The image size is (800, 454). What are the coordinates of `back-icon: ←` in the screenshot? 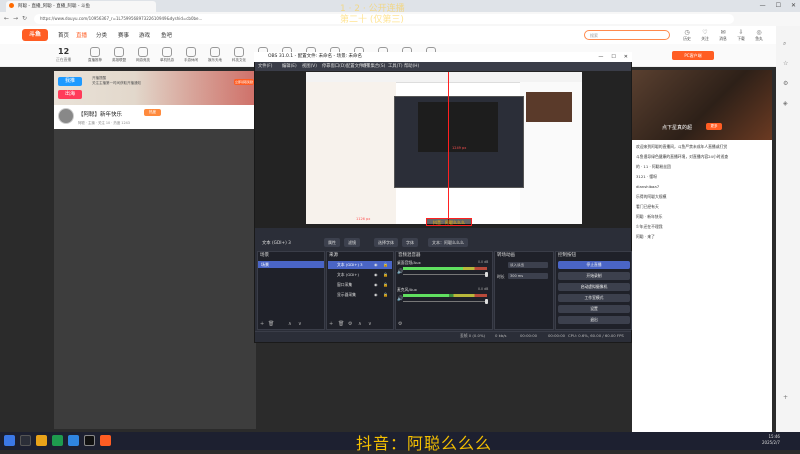 It's located at (6, 18).